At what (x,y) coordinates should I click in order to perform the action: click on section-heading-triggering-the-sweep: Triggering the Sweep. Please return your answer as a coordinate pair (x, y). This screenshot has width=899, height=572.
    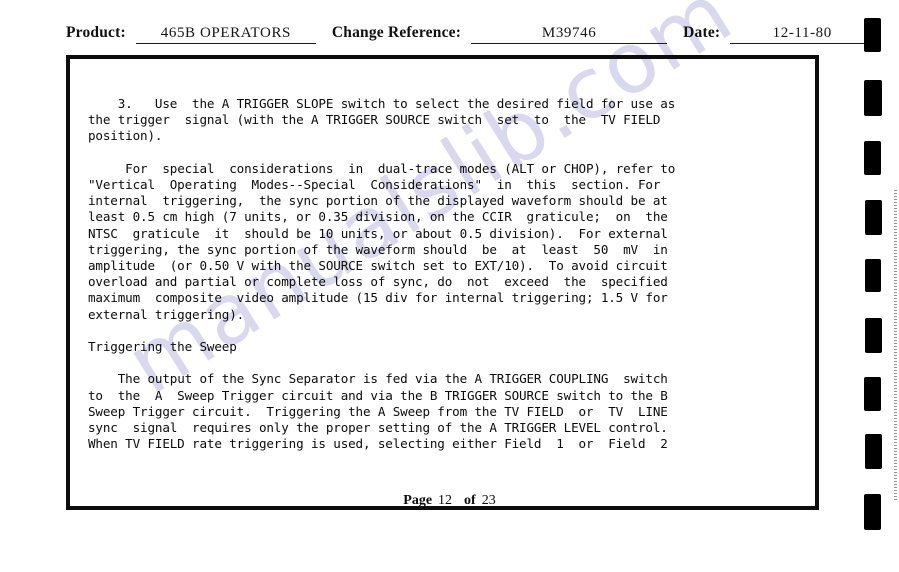
    Looking at the image, I should click on (162, 347).